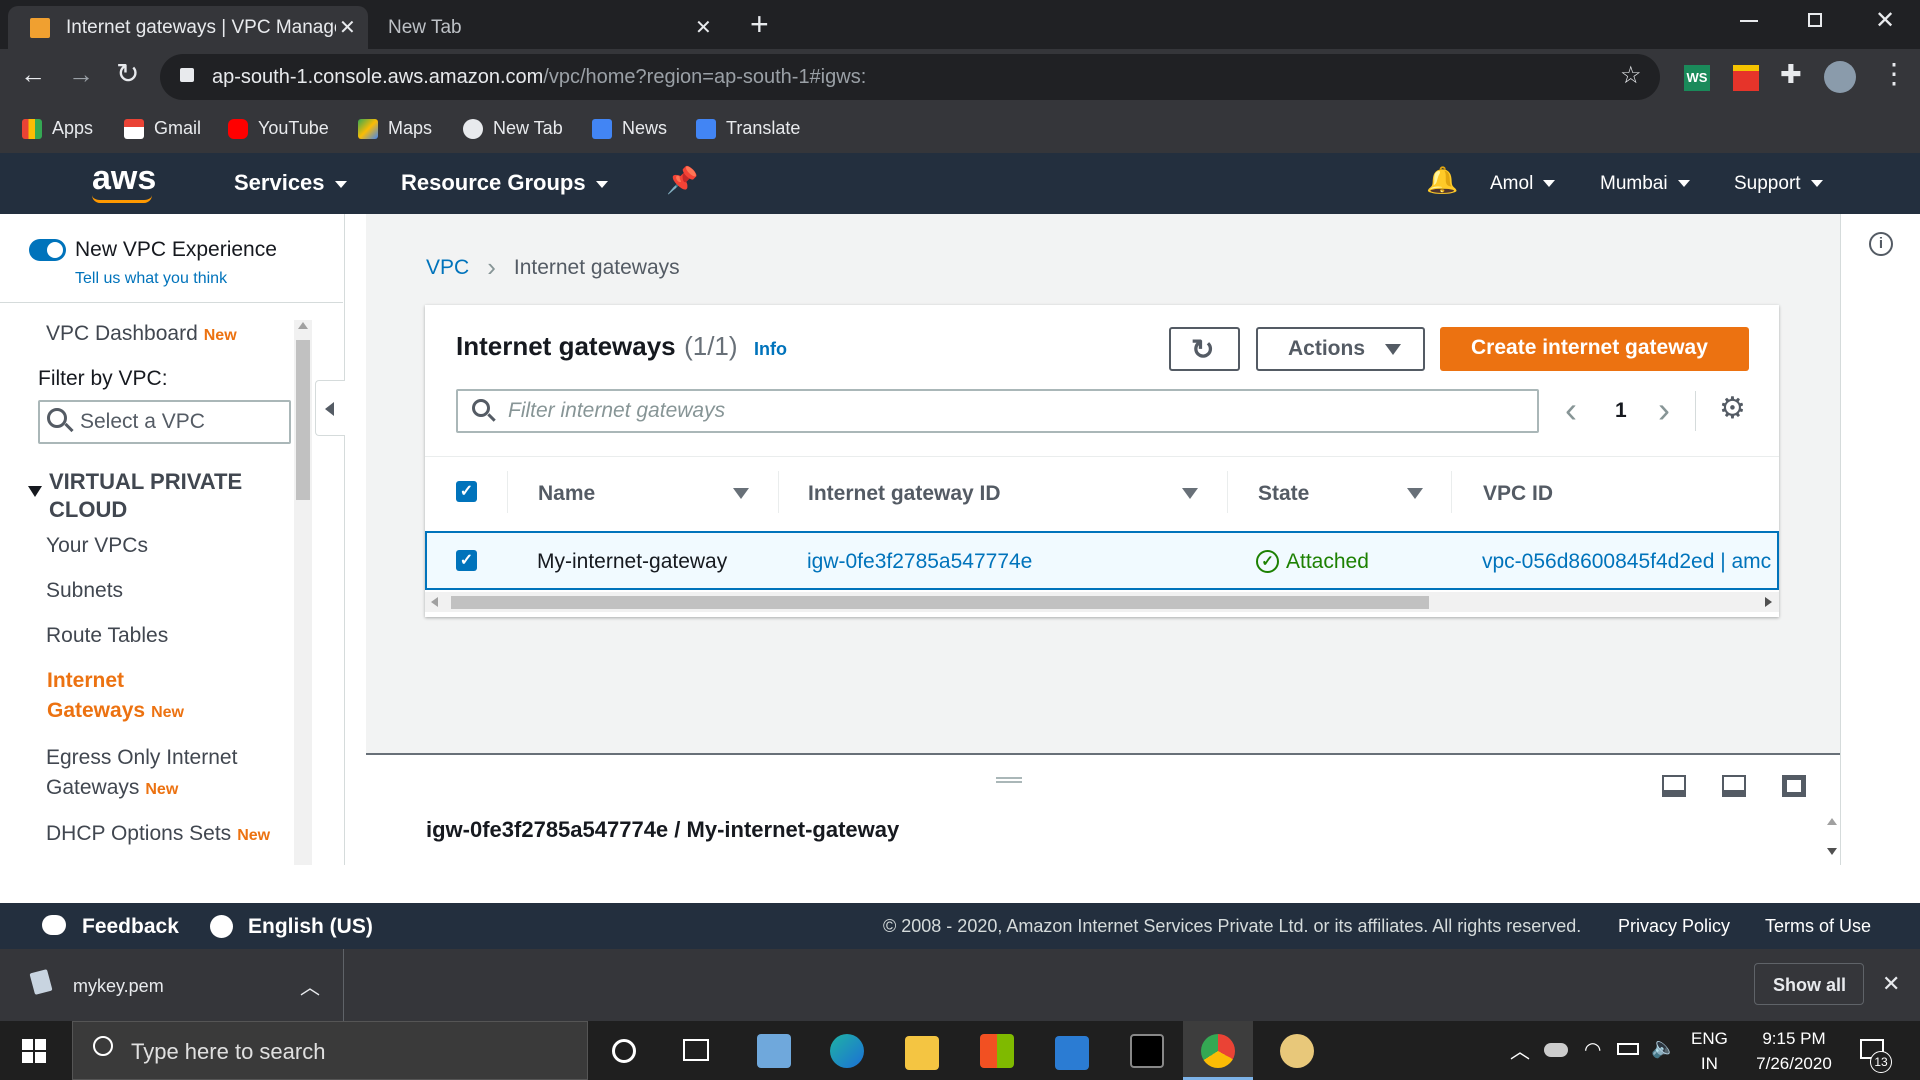 This screenshot has height=1080, width=1920. I want to click on scroll-right-arrow-icon, so click(1768, 602).